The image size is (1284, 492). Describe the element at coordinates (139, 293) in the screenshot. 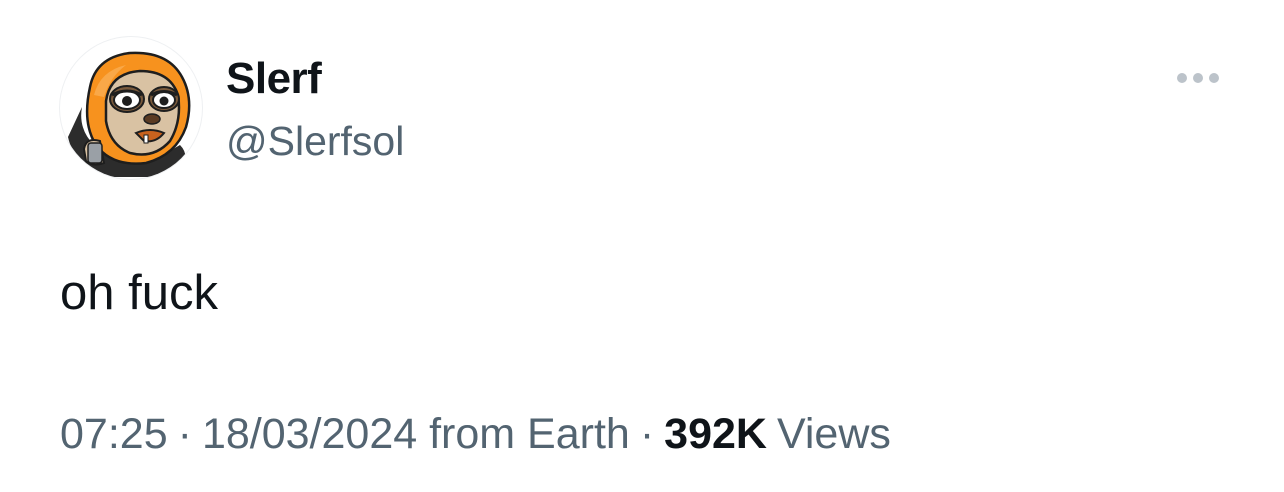

I see `tweet-text: oh fuck` at that location.